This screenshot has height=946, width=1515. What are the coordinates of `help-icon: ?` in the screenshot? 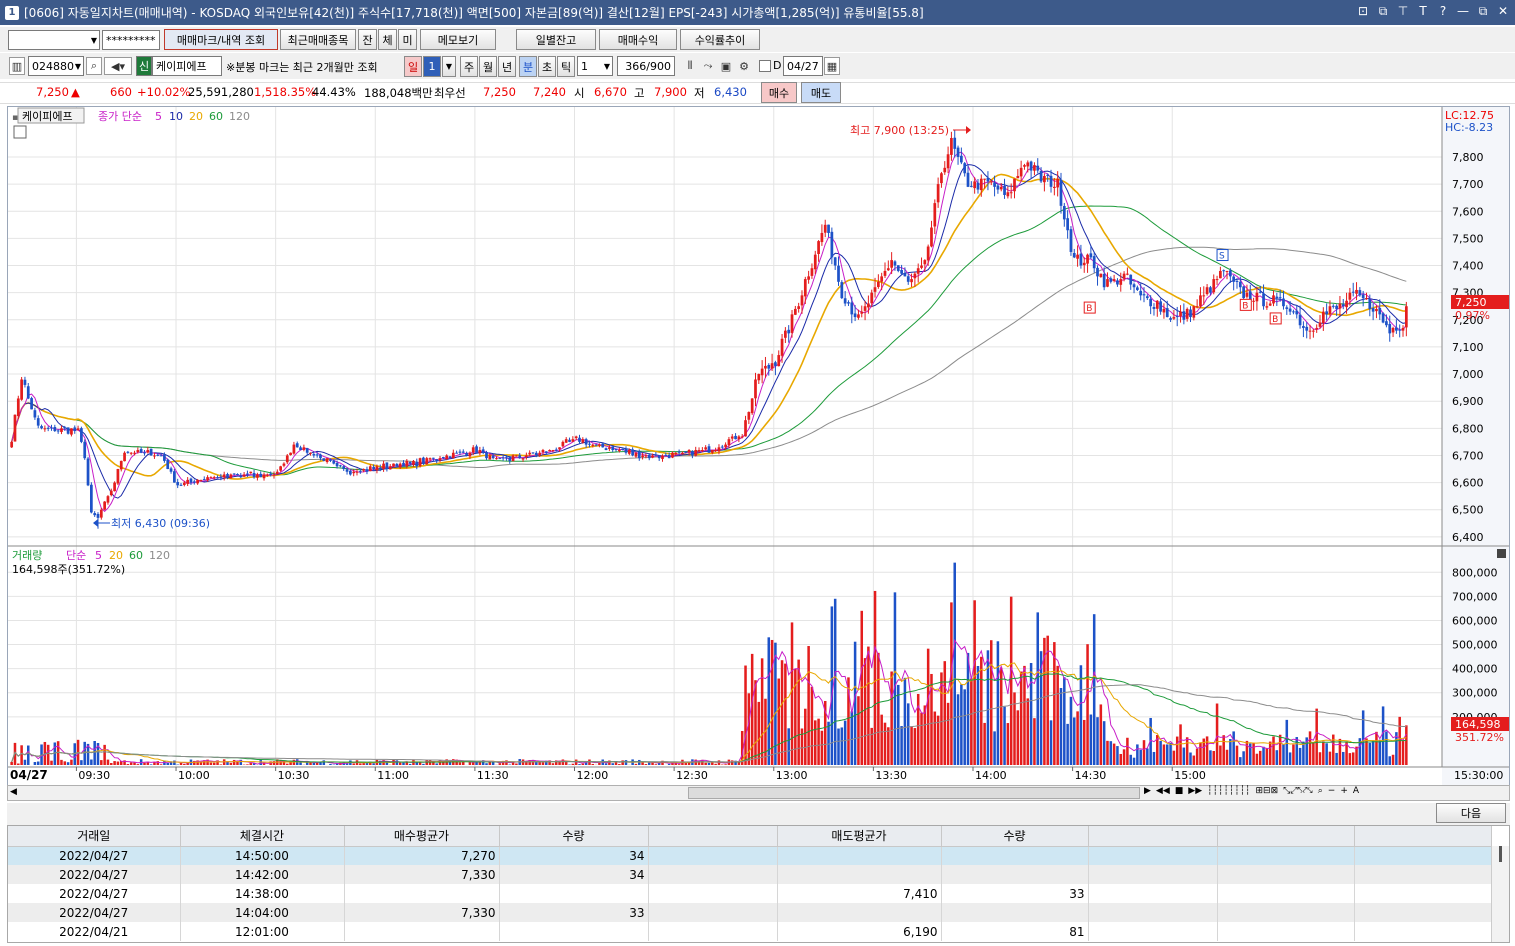 It's located at (1443, 11).